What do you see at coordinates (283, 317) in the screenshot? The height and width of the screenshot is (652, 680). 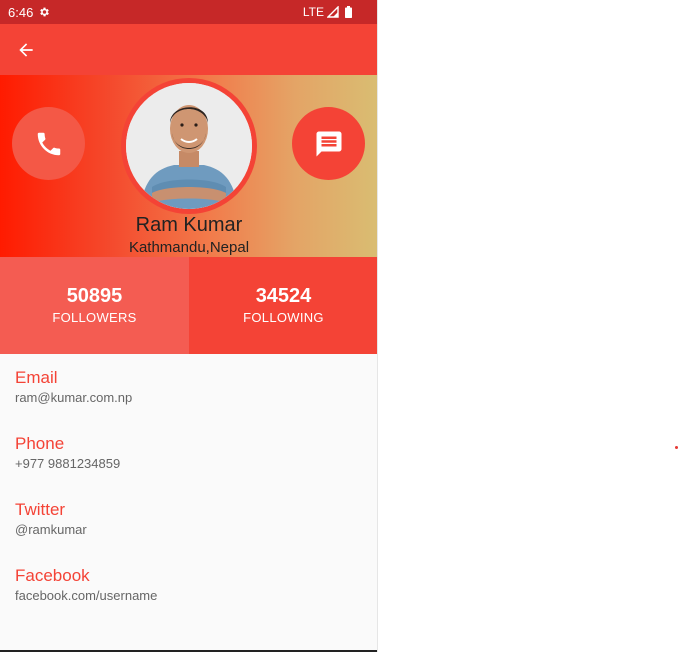 I see `following-label: FOLLOWING` at bounding box center [283, 317].